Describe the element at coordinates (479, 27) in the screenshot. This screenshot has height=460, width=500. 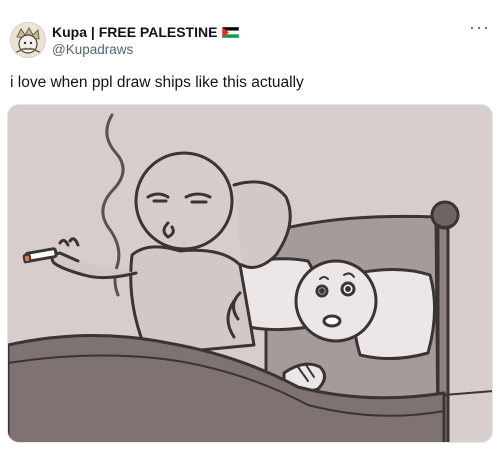
I see `more-options-icon: ···` at that location.